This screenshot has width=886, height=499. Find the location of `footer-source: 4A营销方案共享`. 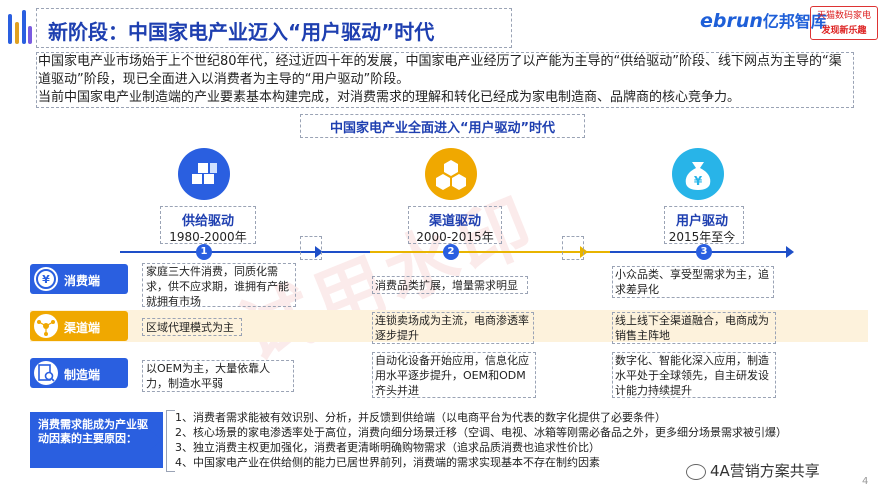

footer-source: 4A营销方案共享 is located at coordinates (753, 470).